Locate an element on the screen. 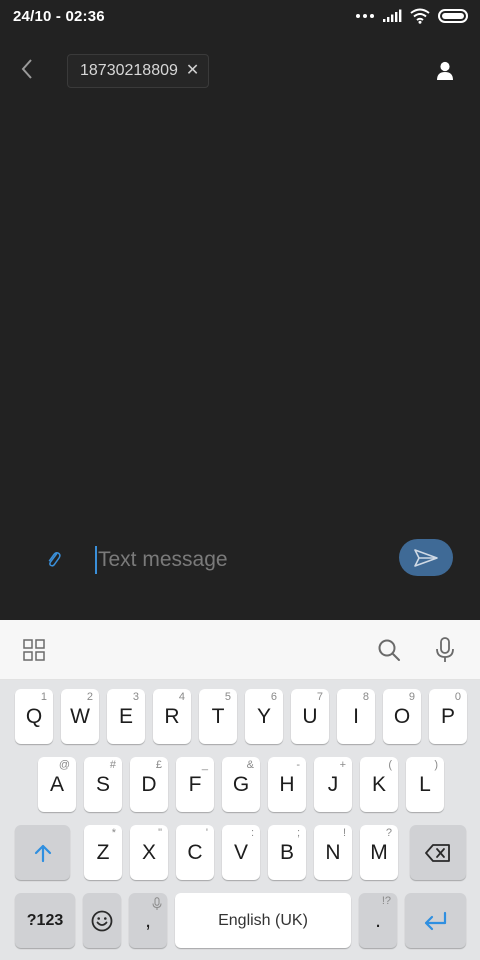 The image size is (480, 960). key-w: W2 is located at coordinates (80, 716).